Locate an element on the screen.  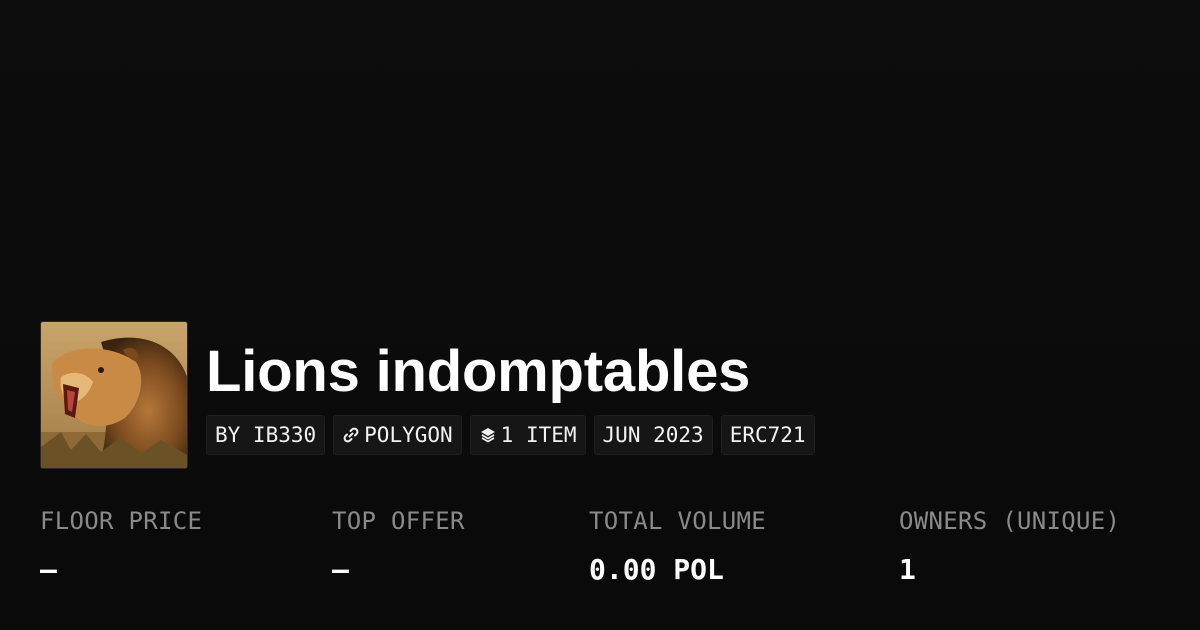
collection-avatar is located at coordinates (114, 395).